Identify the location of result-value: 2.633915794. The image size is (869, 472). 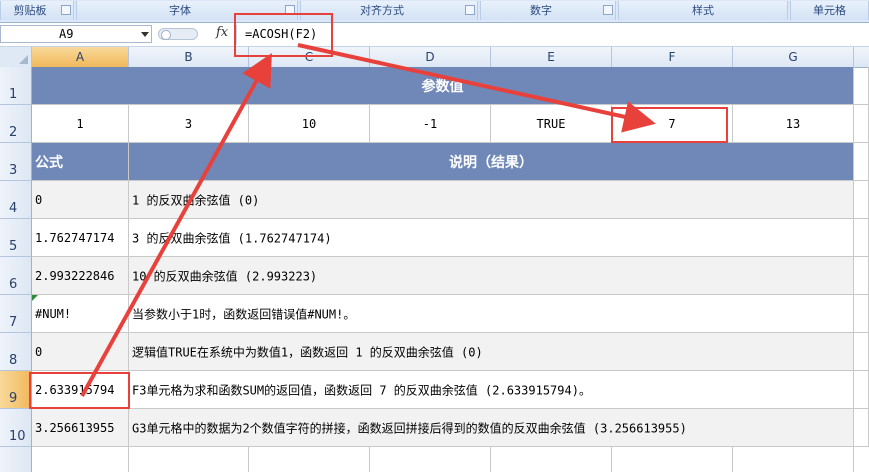
(75, 389).